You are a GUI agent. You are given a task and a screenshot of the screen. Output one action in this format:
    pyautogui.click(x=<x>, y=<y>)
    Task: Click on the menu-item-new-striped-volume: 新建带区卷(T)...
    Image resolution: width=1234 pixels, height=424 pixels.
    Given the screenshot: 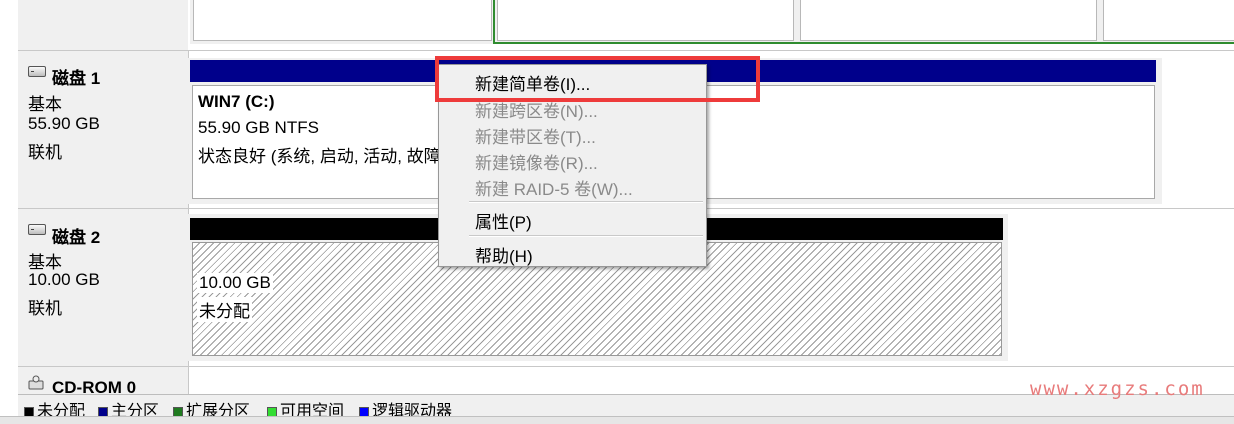 What is the action you would take?
    pyautogui.click(x=535, y=137)
    